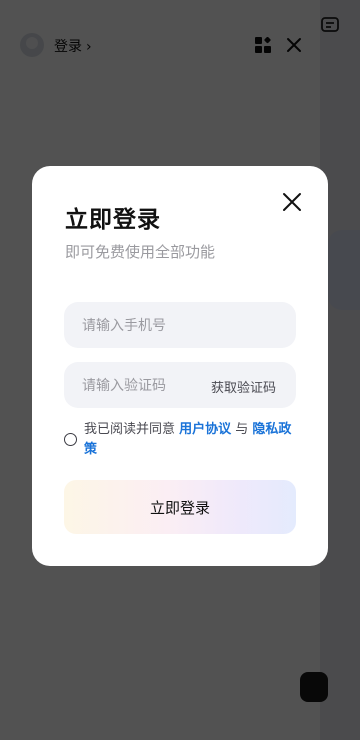  Describe the element at coordinates (192, 440) in the screenshot. I see `agreement-text: 我已阅读并同意 用户协议 与 隐私政策` at that location.